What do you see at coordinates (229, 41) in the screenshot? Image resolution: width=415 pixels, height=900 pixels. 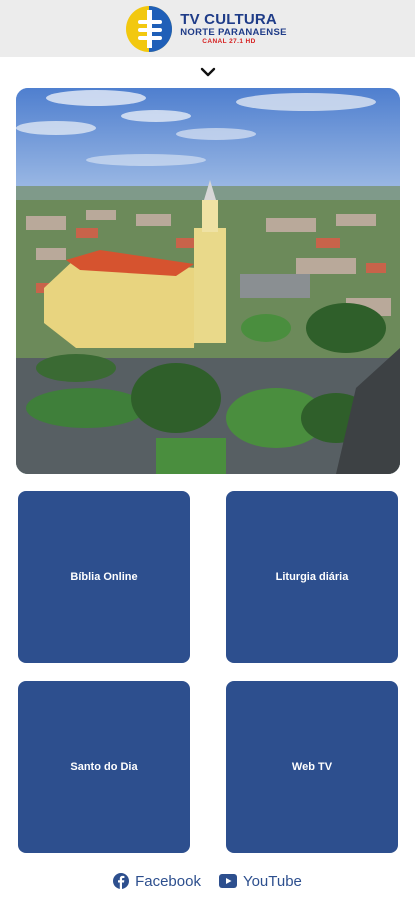 I see `logo-channel: CANAL 27.1 HD` at bounding box center [229, 41].